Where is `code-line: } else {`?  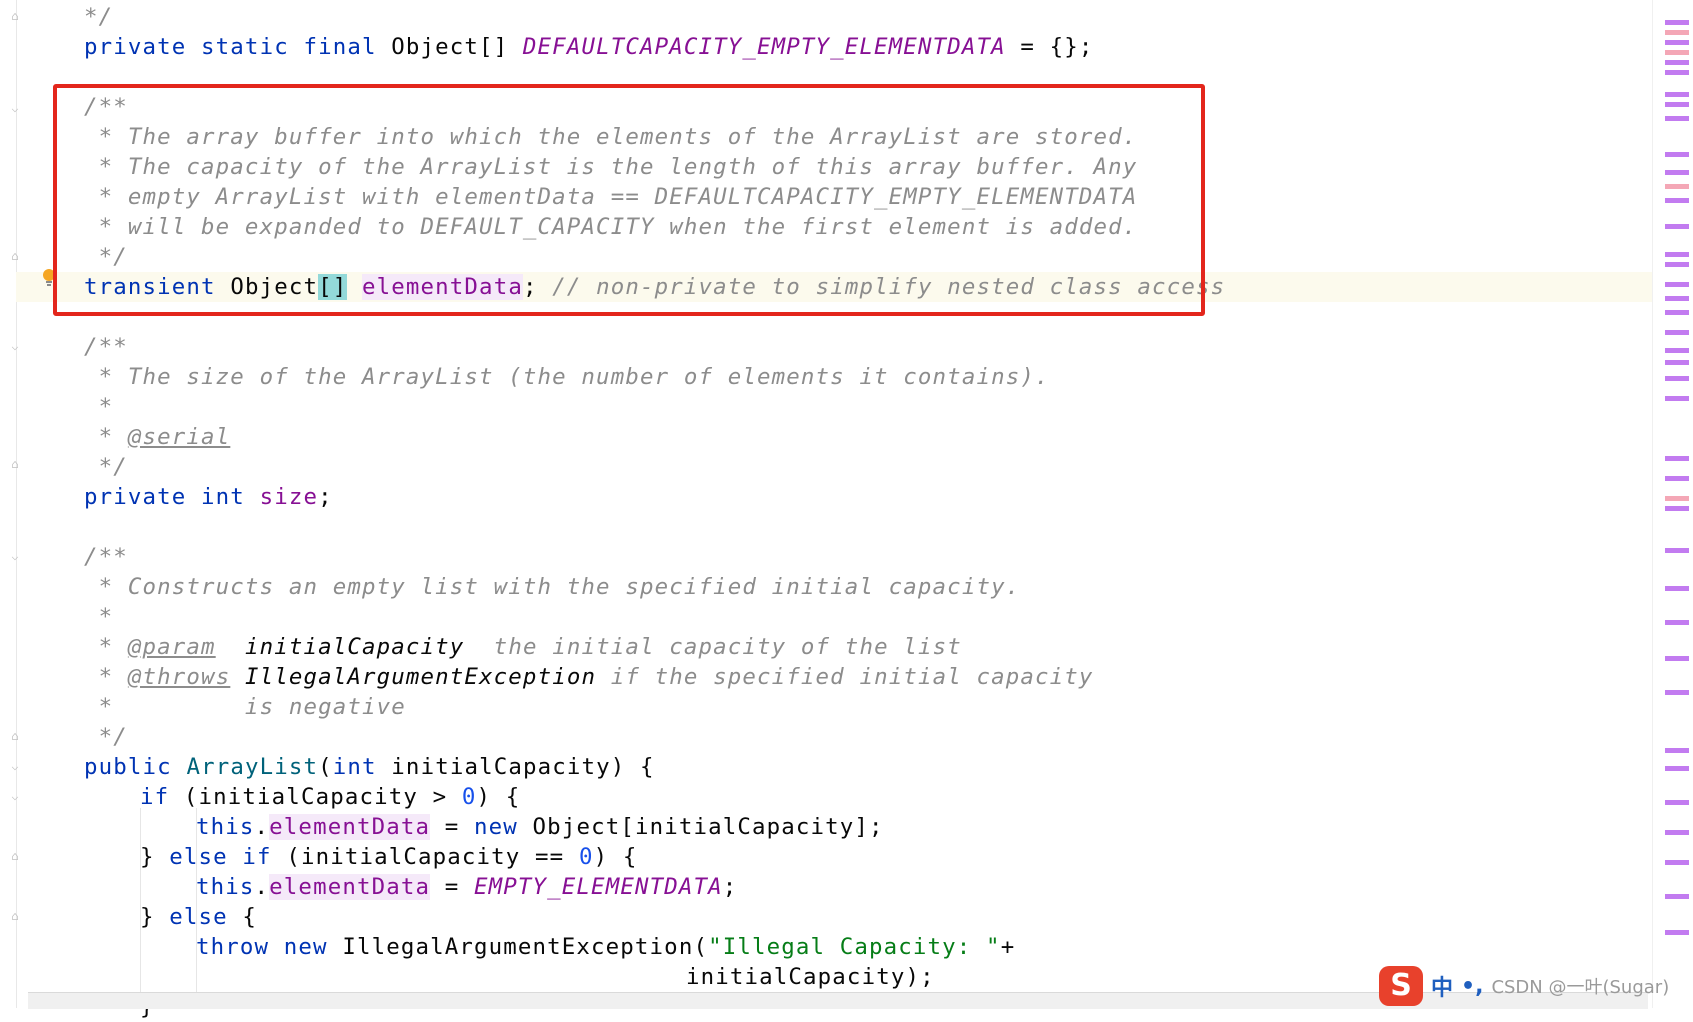 code-line: } else { is located at coordinates (199, 917).